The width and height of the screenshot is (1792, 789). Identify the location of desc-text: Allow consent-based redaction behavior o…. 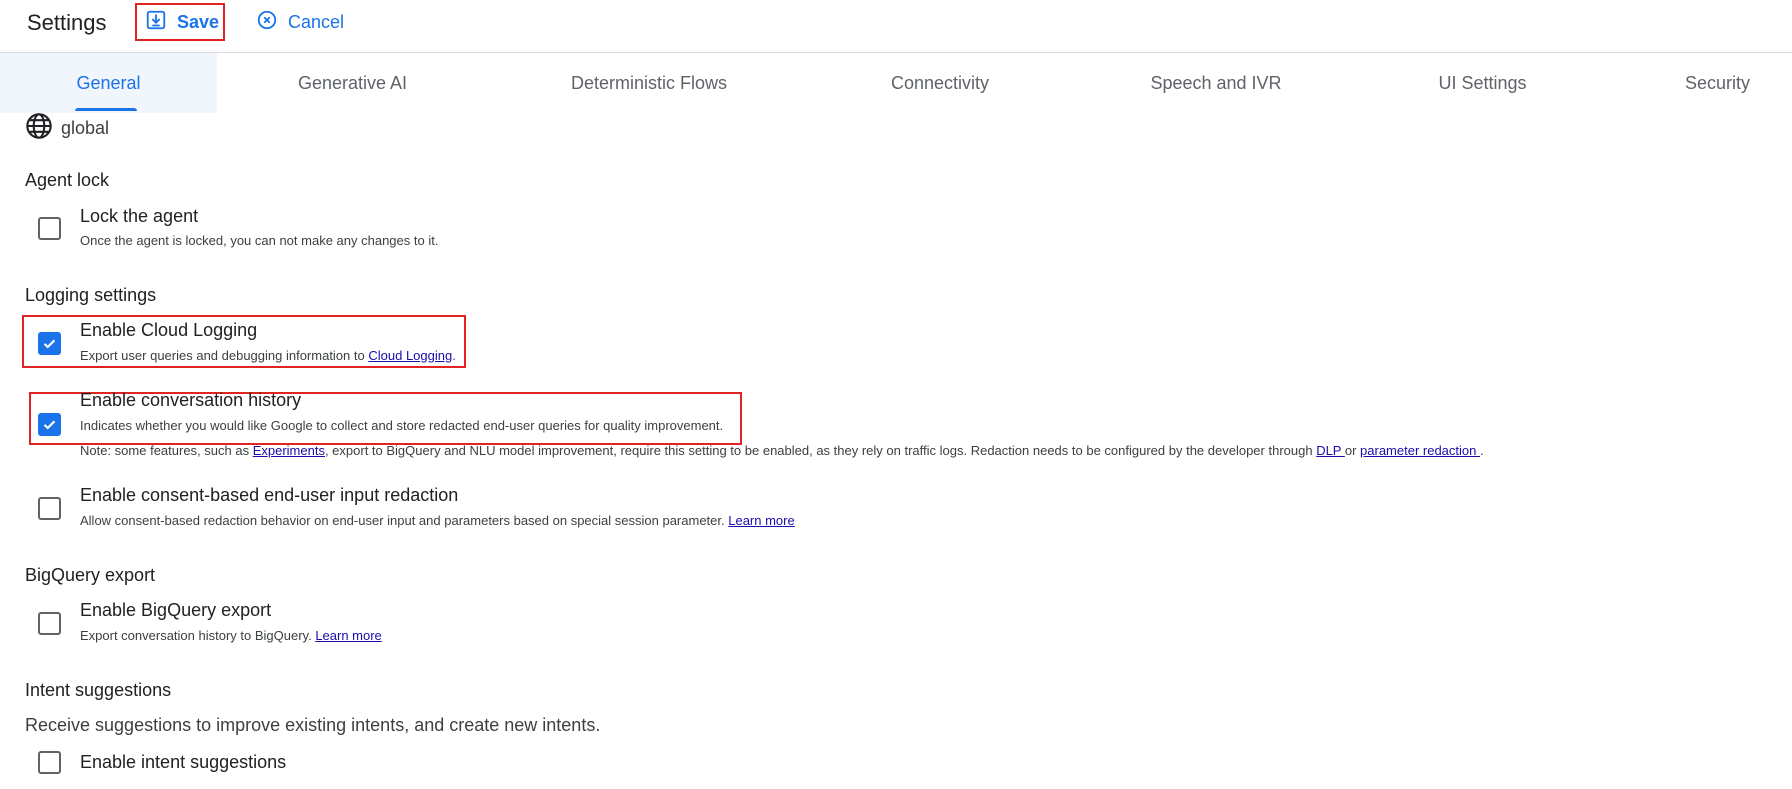
(404, 520).